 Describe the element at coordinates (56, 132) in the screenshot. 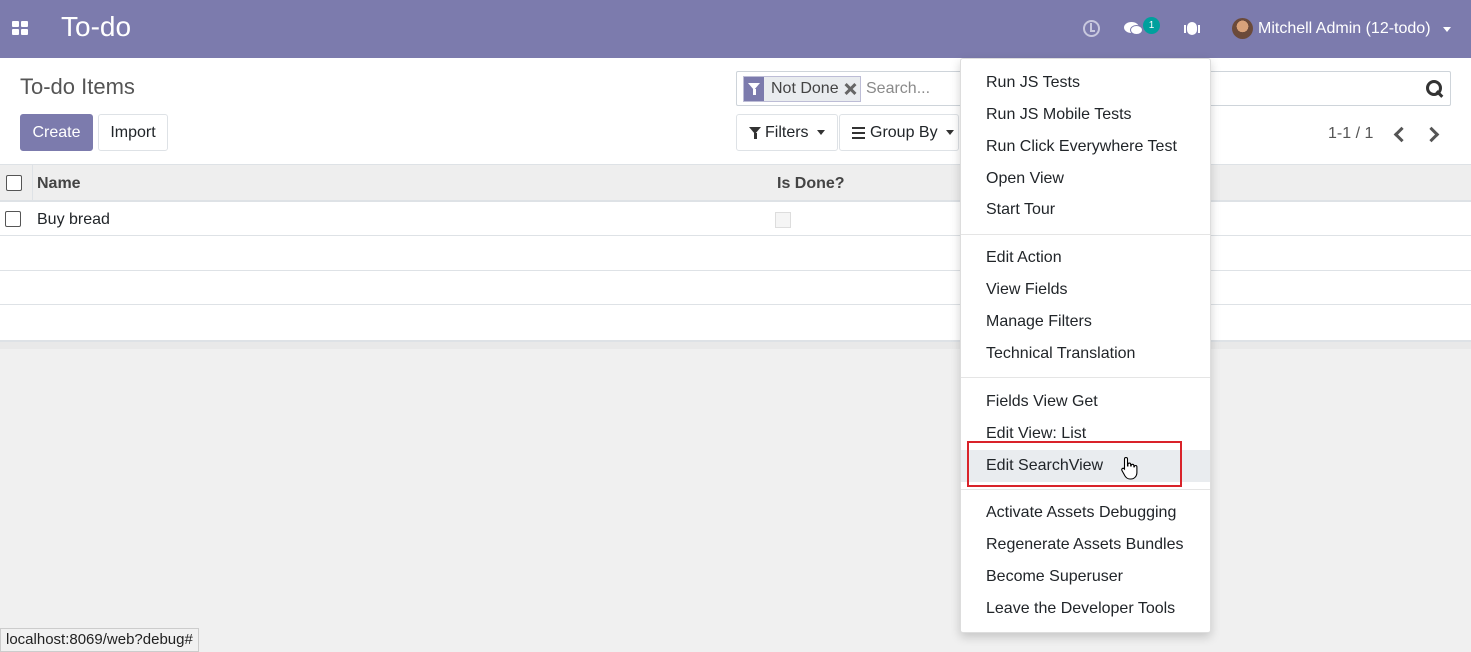

I see `create-button: Create` at that location.